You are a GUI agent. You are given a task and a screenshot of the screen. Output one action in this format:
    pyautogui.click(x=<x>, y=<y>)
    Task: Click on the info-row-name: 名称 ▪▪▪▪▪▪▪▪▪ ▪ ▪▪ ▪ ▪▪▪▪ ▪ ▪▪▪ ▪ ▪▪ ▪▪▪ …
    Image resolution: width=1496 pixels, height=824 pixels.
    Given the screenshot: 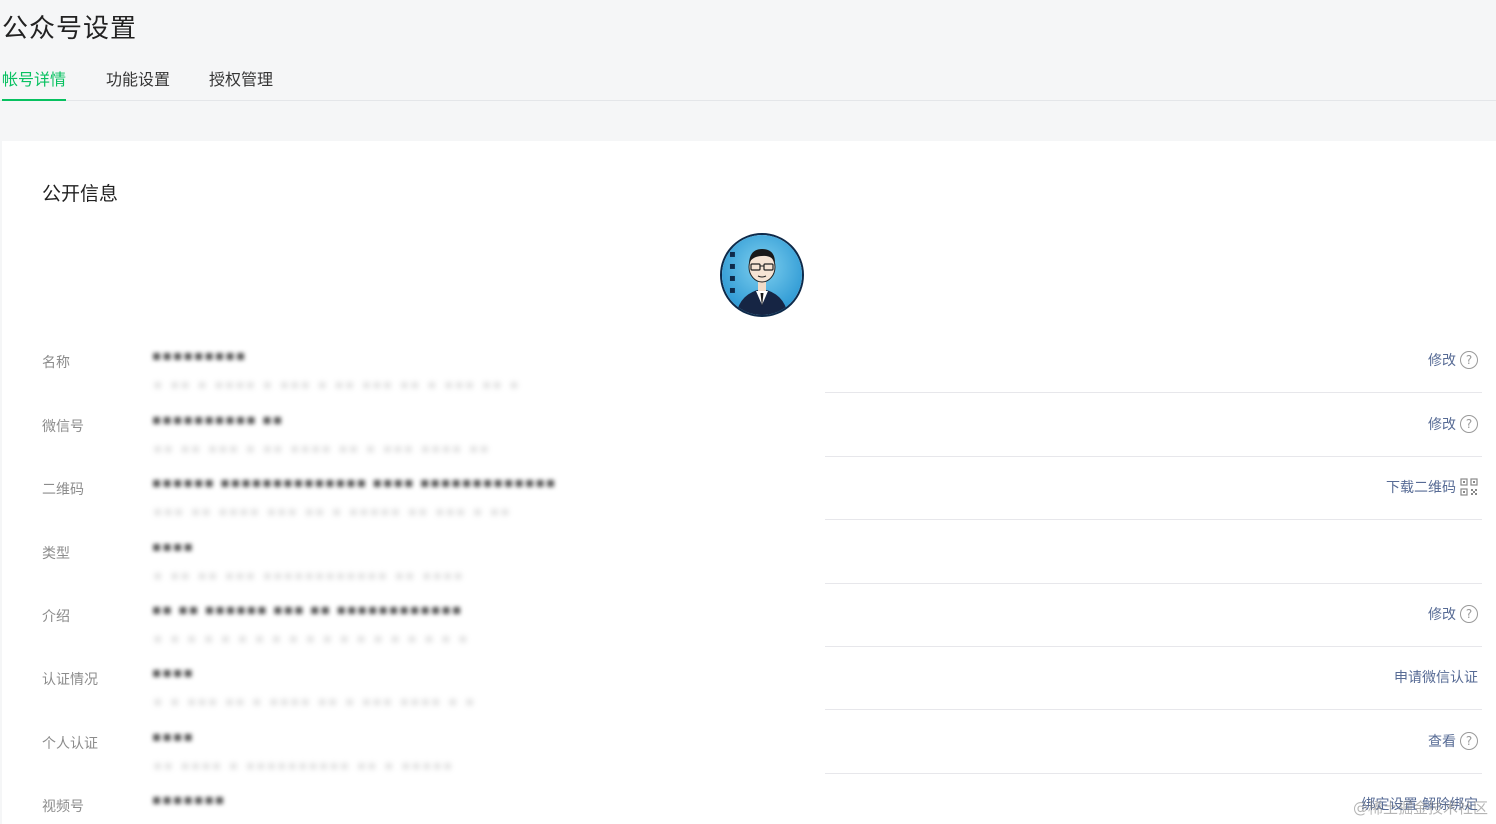 What is the action you would take?
    pyautogui.click(x=749, y=375)
    